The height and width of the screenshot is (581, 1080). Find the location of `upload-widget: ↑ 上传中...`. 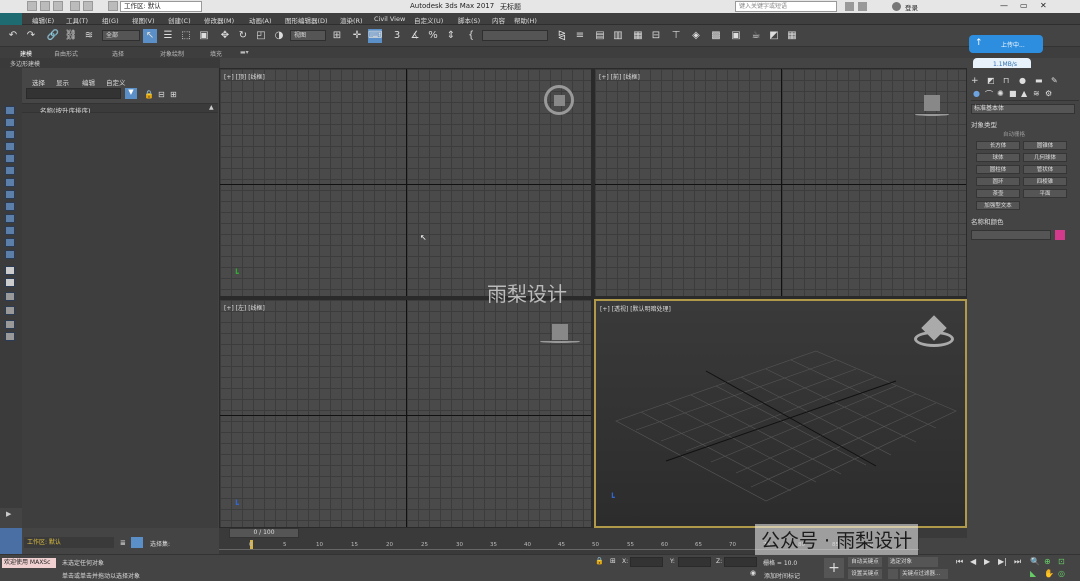

upload-widget: ↑ 上传中... is located at coordinates (1006, 44).